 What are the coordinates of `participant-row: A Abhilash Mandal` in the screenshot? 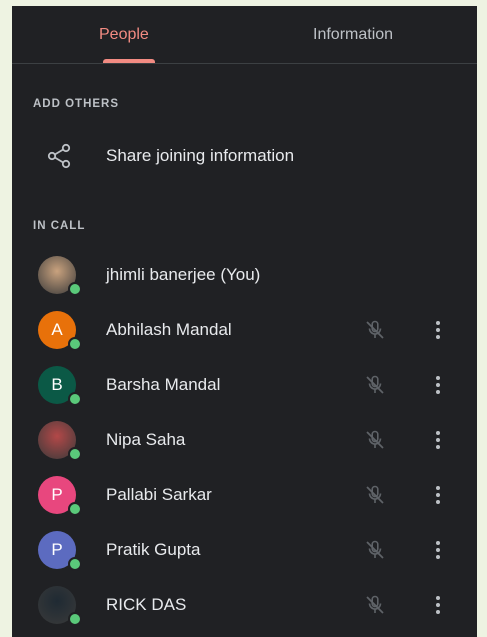 It's located at (244, 330).